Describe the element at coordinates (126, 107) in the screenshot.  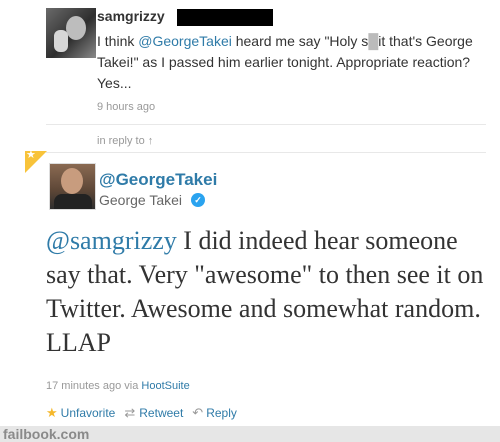
I see `timestamp: 9 hours ago` at that location.